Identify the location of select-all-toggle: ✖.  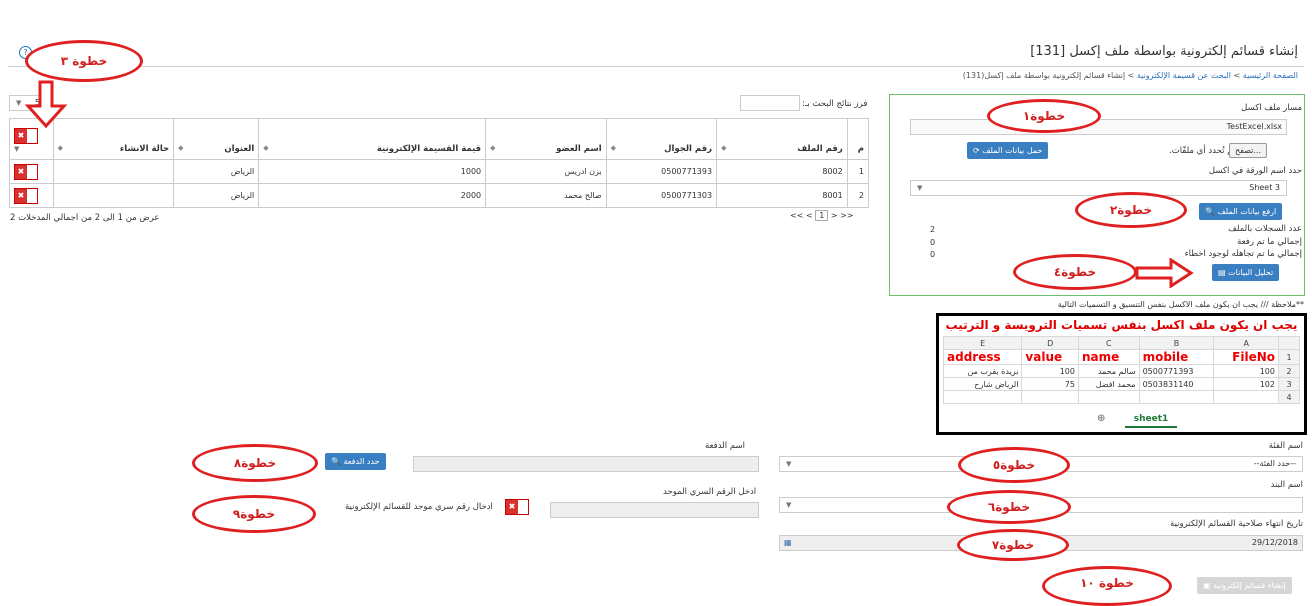
(26, 136).